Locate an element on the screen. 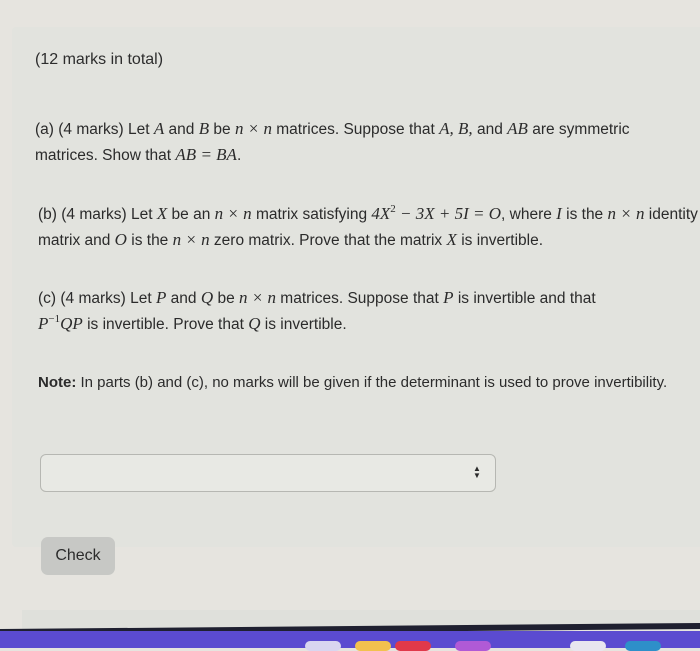 This screenshot has width=700, height=651. text: be an is located at coordinates (191, 214).